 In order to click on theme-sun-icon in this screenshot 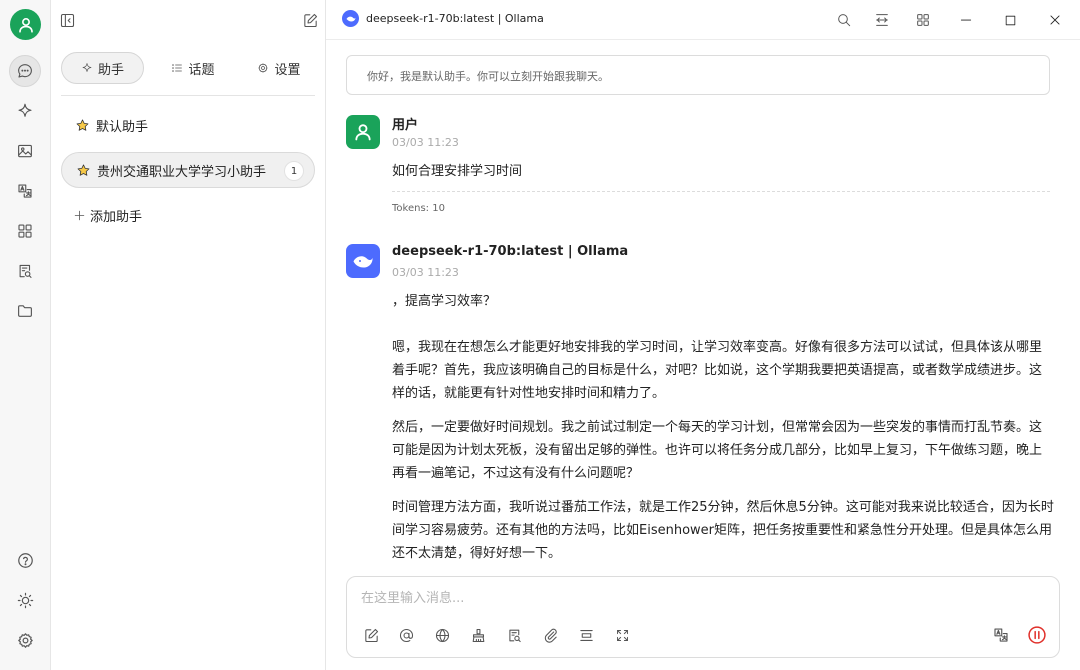, I will do `click(25, 600)`.